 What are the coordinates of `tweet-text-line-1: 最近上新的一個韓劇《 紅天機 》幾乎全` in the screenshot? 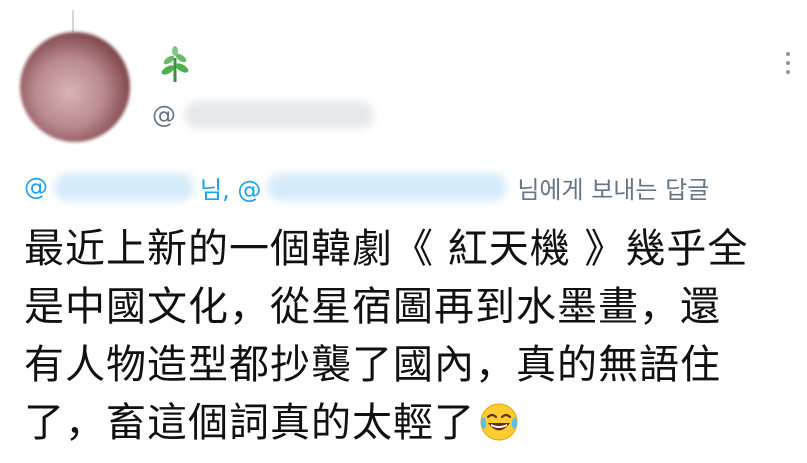 It's located at (386, 249).